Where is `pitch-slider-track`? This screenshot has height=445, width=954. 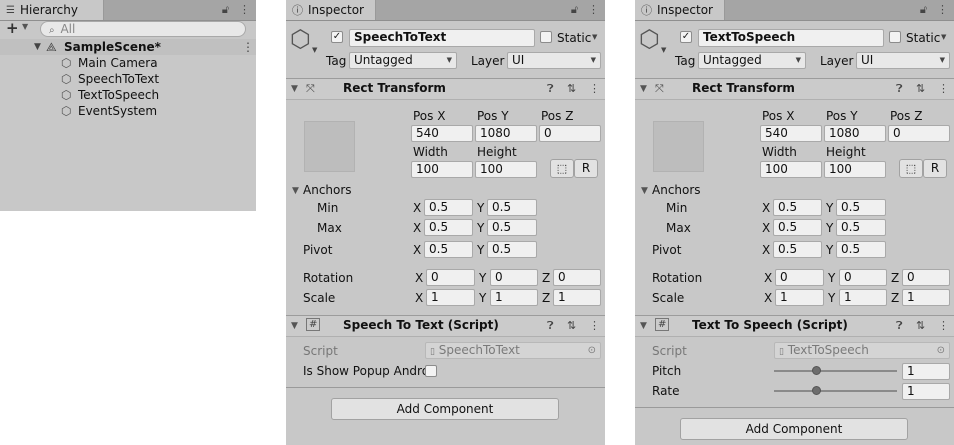
pitch-slider-track is located at coordinates (835, 371).